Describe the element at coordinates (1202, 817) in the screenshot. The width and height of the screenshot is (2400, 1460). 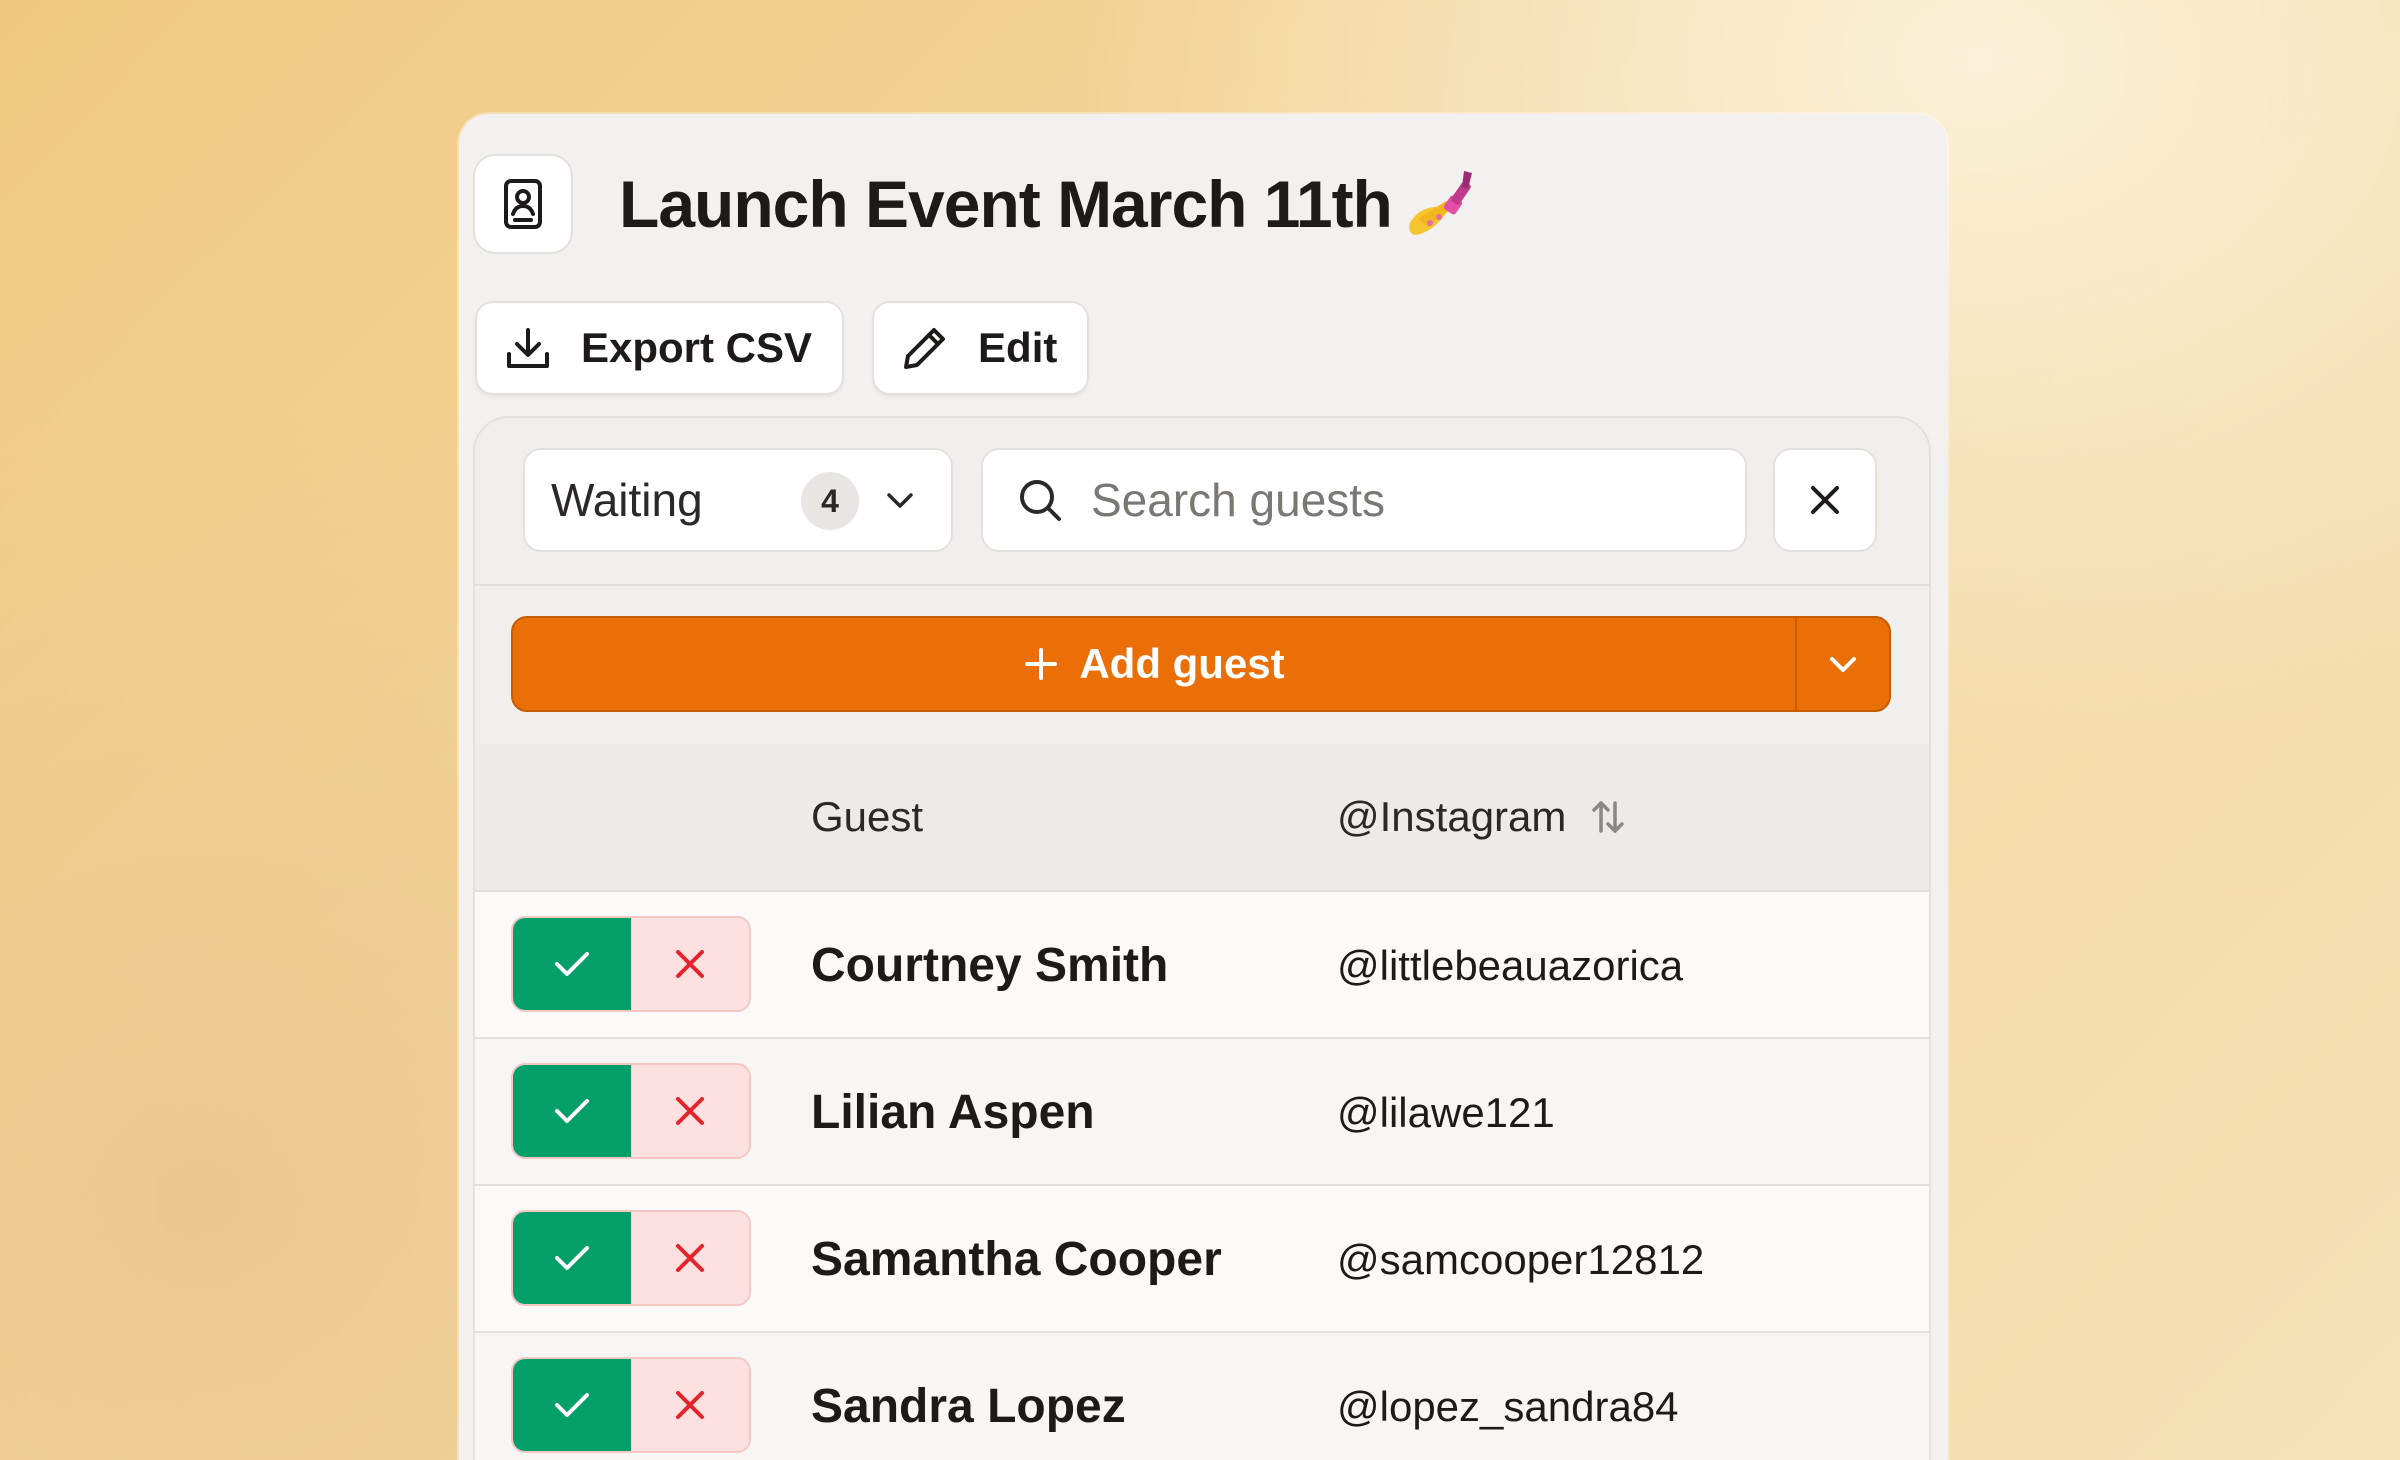
I see `table-header: Guest @Instagram` at that location.